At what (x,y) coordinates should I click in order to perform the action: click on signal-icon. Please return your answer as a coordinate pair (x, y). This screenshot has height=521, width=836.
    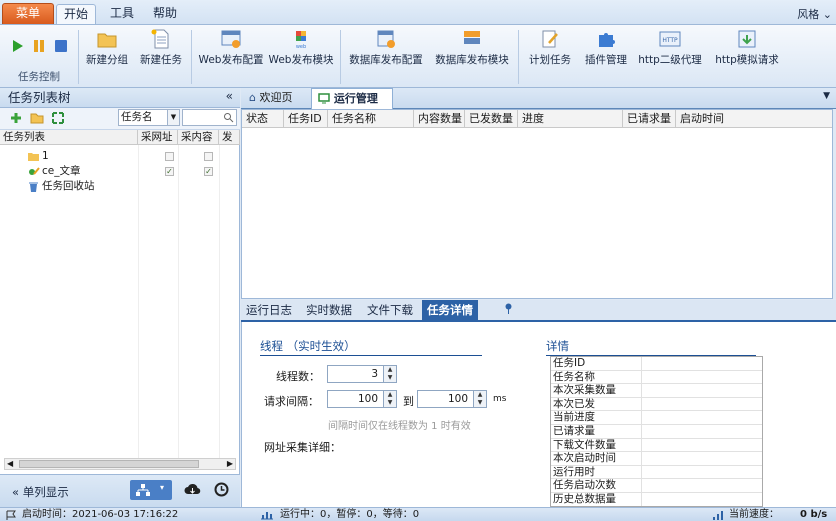
    Looking at the image, I should click on (718, 515).